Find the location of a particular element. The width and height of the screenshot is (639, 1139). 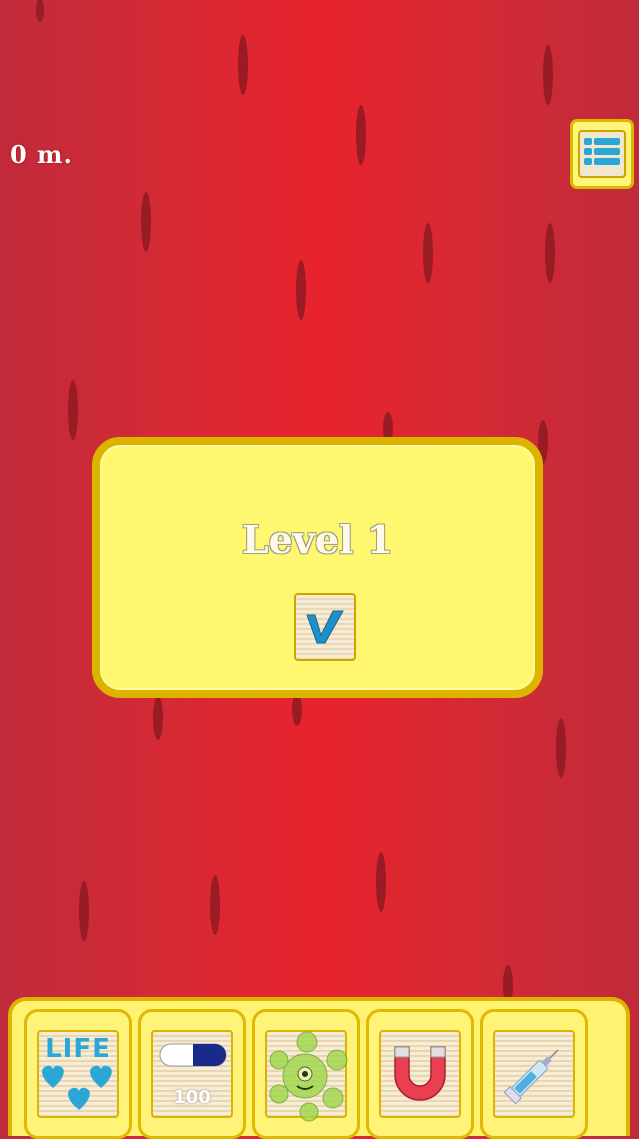

hearts-icon is located at coordinates (77, 1087).